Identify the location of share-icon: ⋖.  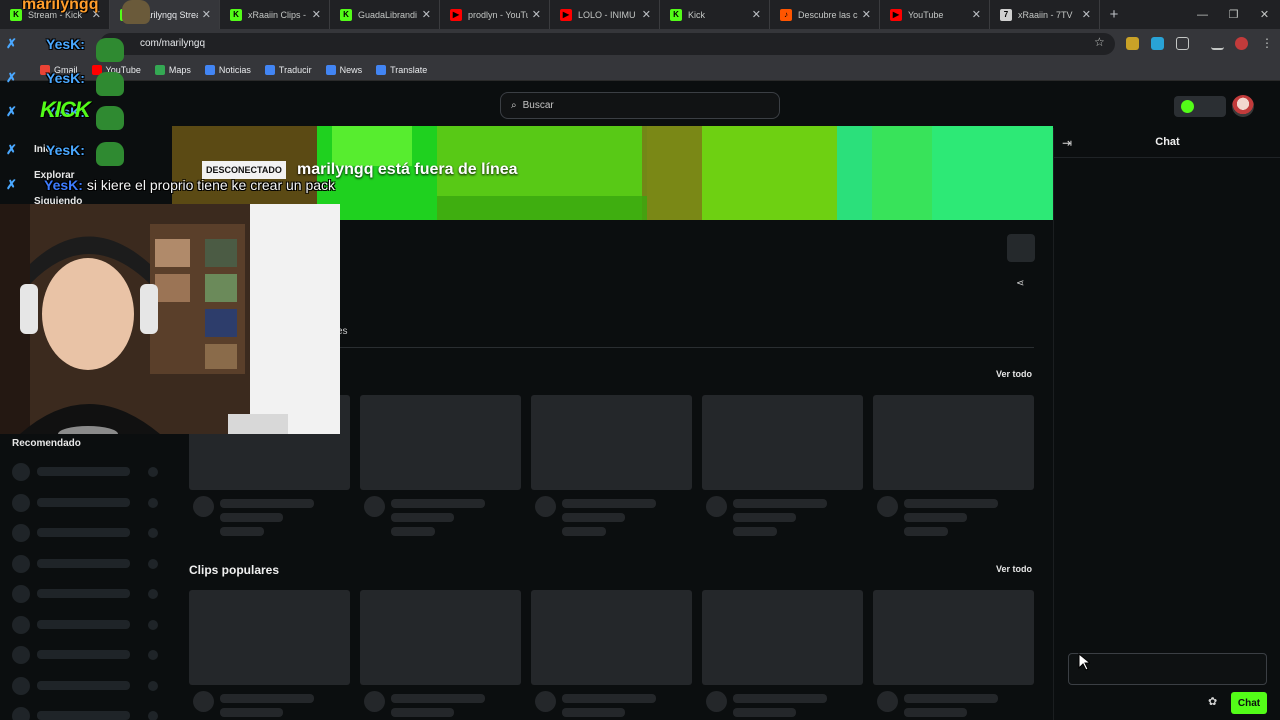
(1020, 283).